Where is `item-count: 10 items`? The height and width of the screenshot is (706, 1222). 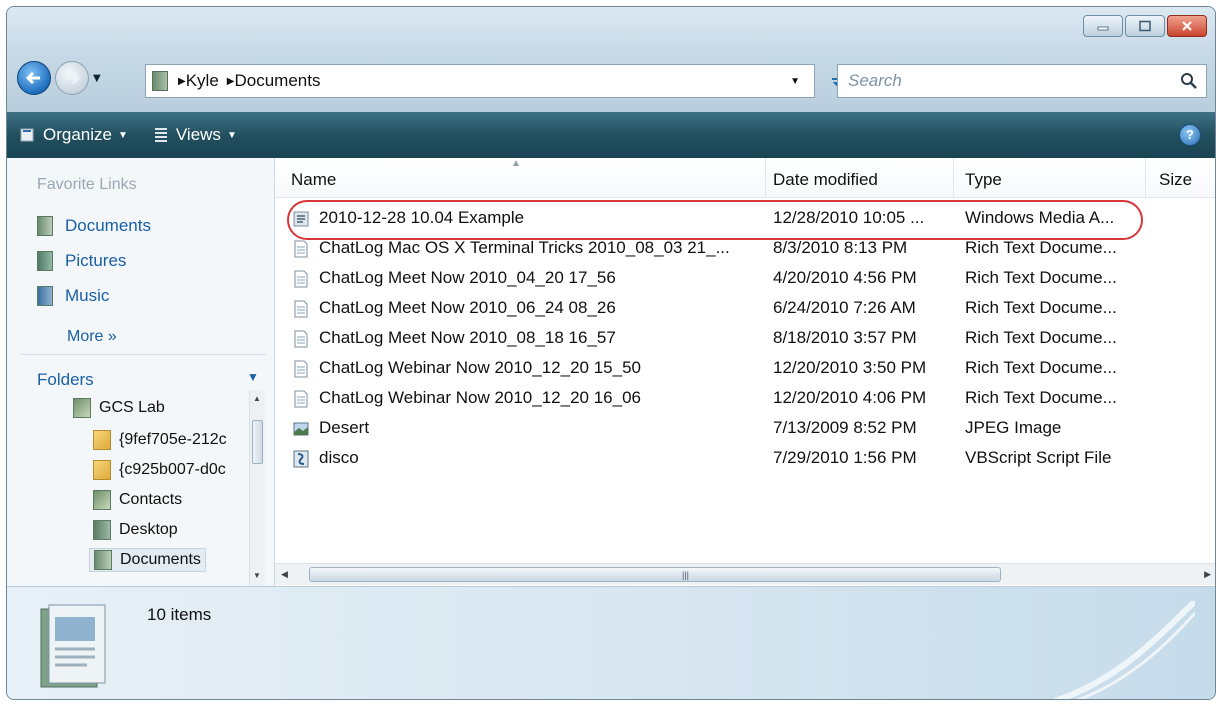
item-count: 10 items is located at coordinates (179, 614).